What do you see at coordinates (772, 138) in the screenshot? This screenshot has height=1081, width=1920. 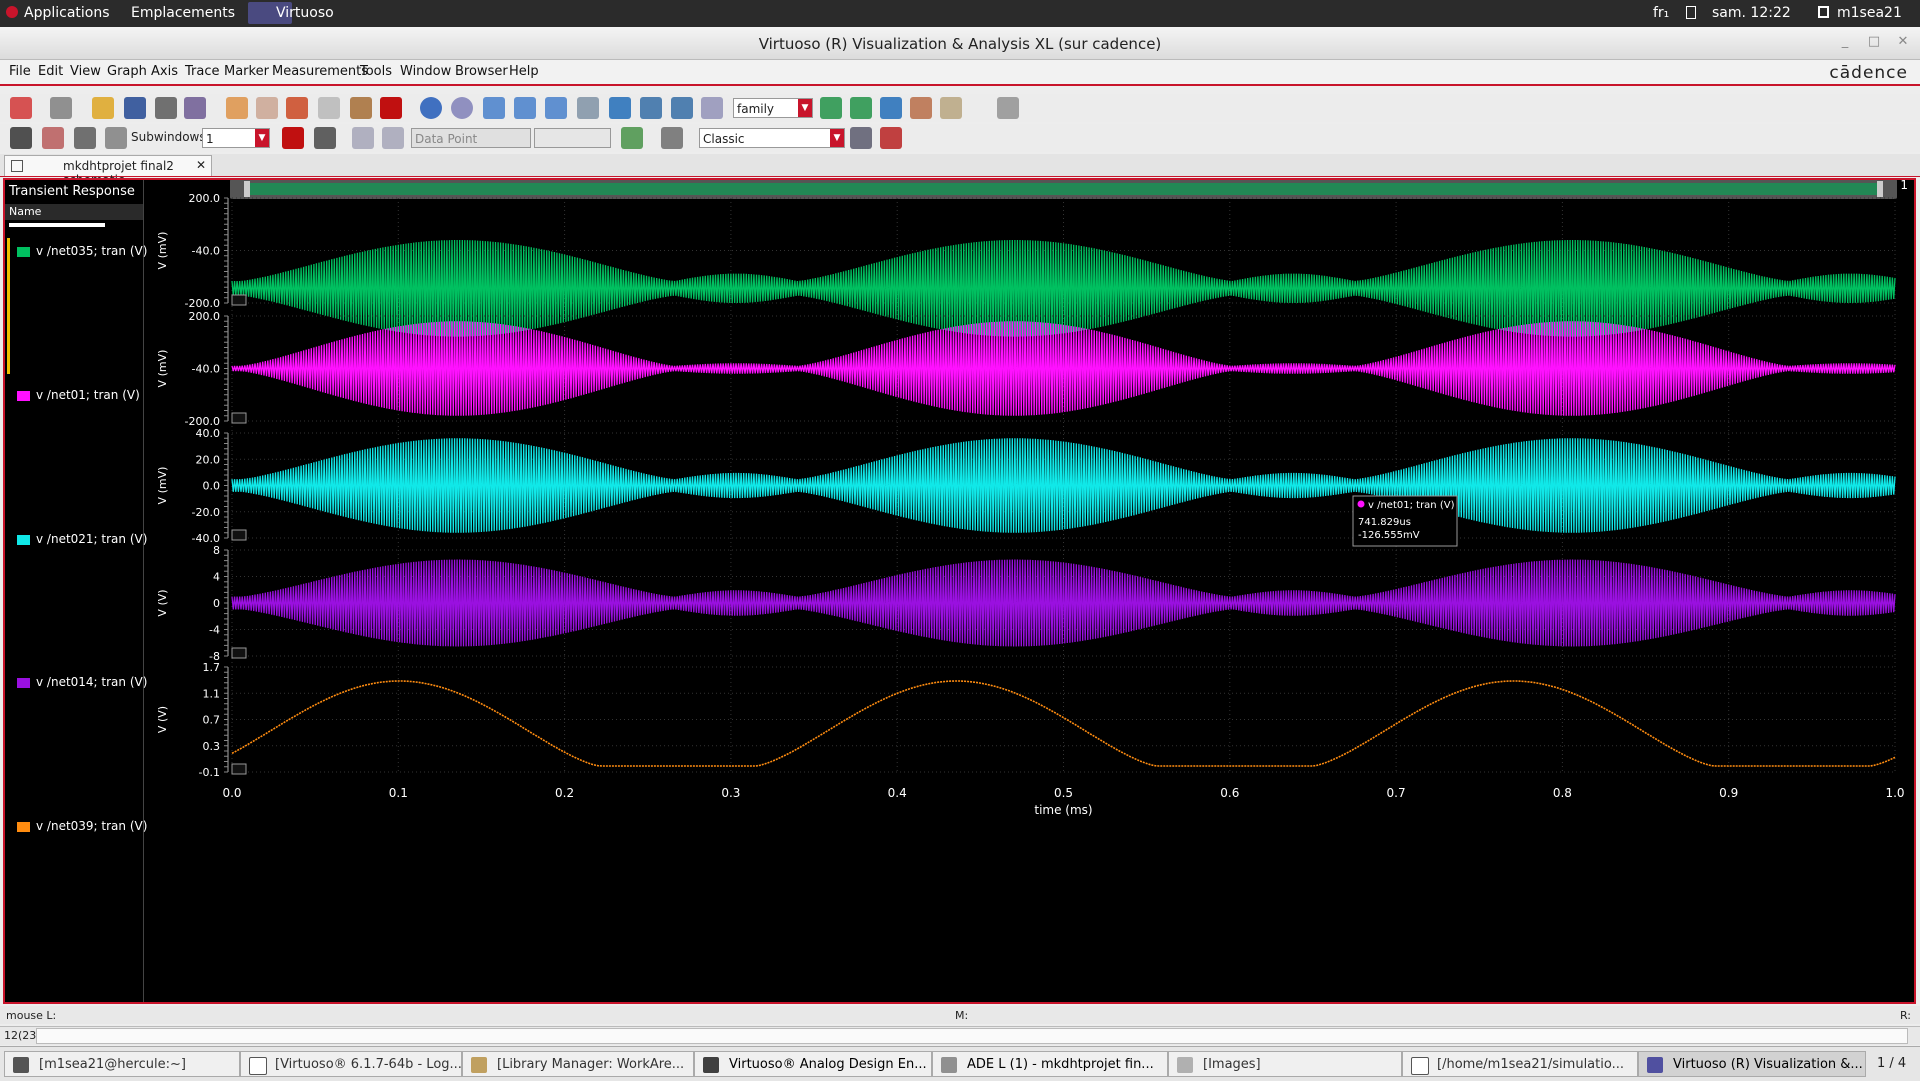 I see `style-select: Classic ▼` at bounding box center [772, 138].